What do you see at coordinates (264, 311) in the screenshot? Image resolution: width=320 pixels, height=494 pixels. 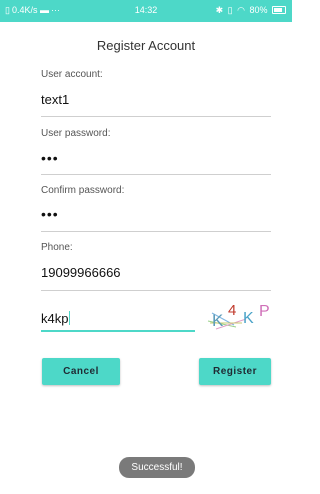 I see `captcha-char-4: P` at bounding box center [264, 311].